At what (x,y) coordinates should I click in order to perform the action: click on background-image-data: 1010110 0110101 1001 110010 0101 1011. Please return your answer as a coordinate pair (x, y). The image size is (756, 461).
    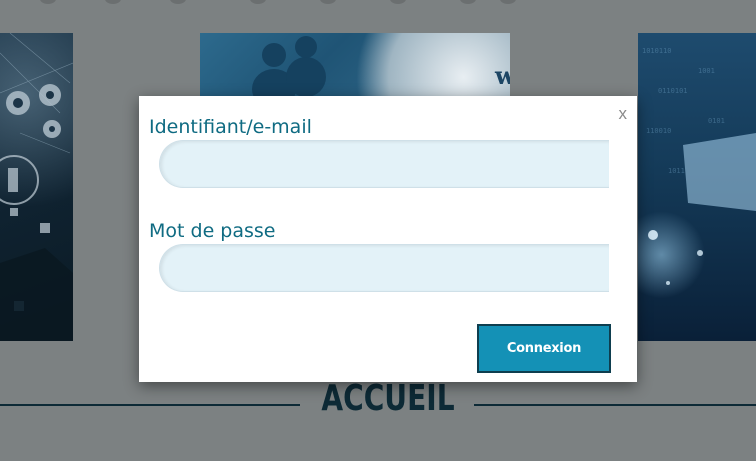
    Looking at the image, I should click on (697, 187).